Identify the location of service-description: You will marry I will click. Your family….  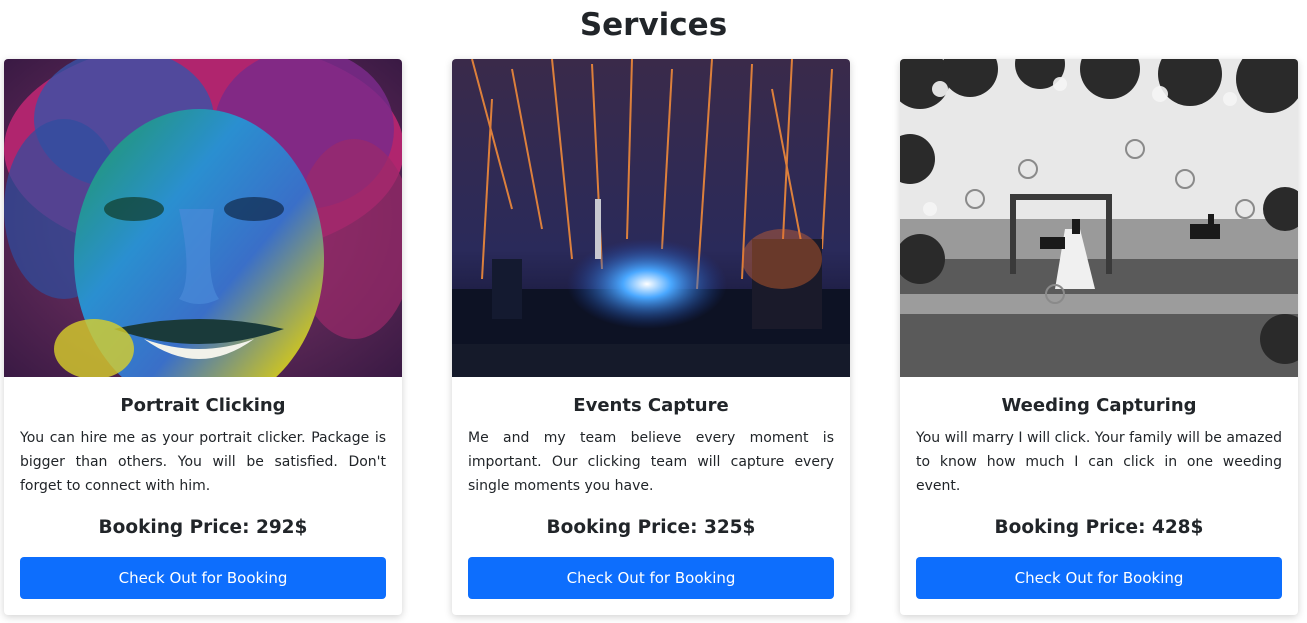
(1099, 462).